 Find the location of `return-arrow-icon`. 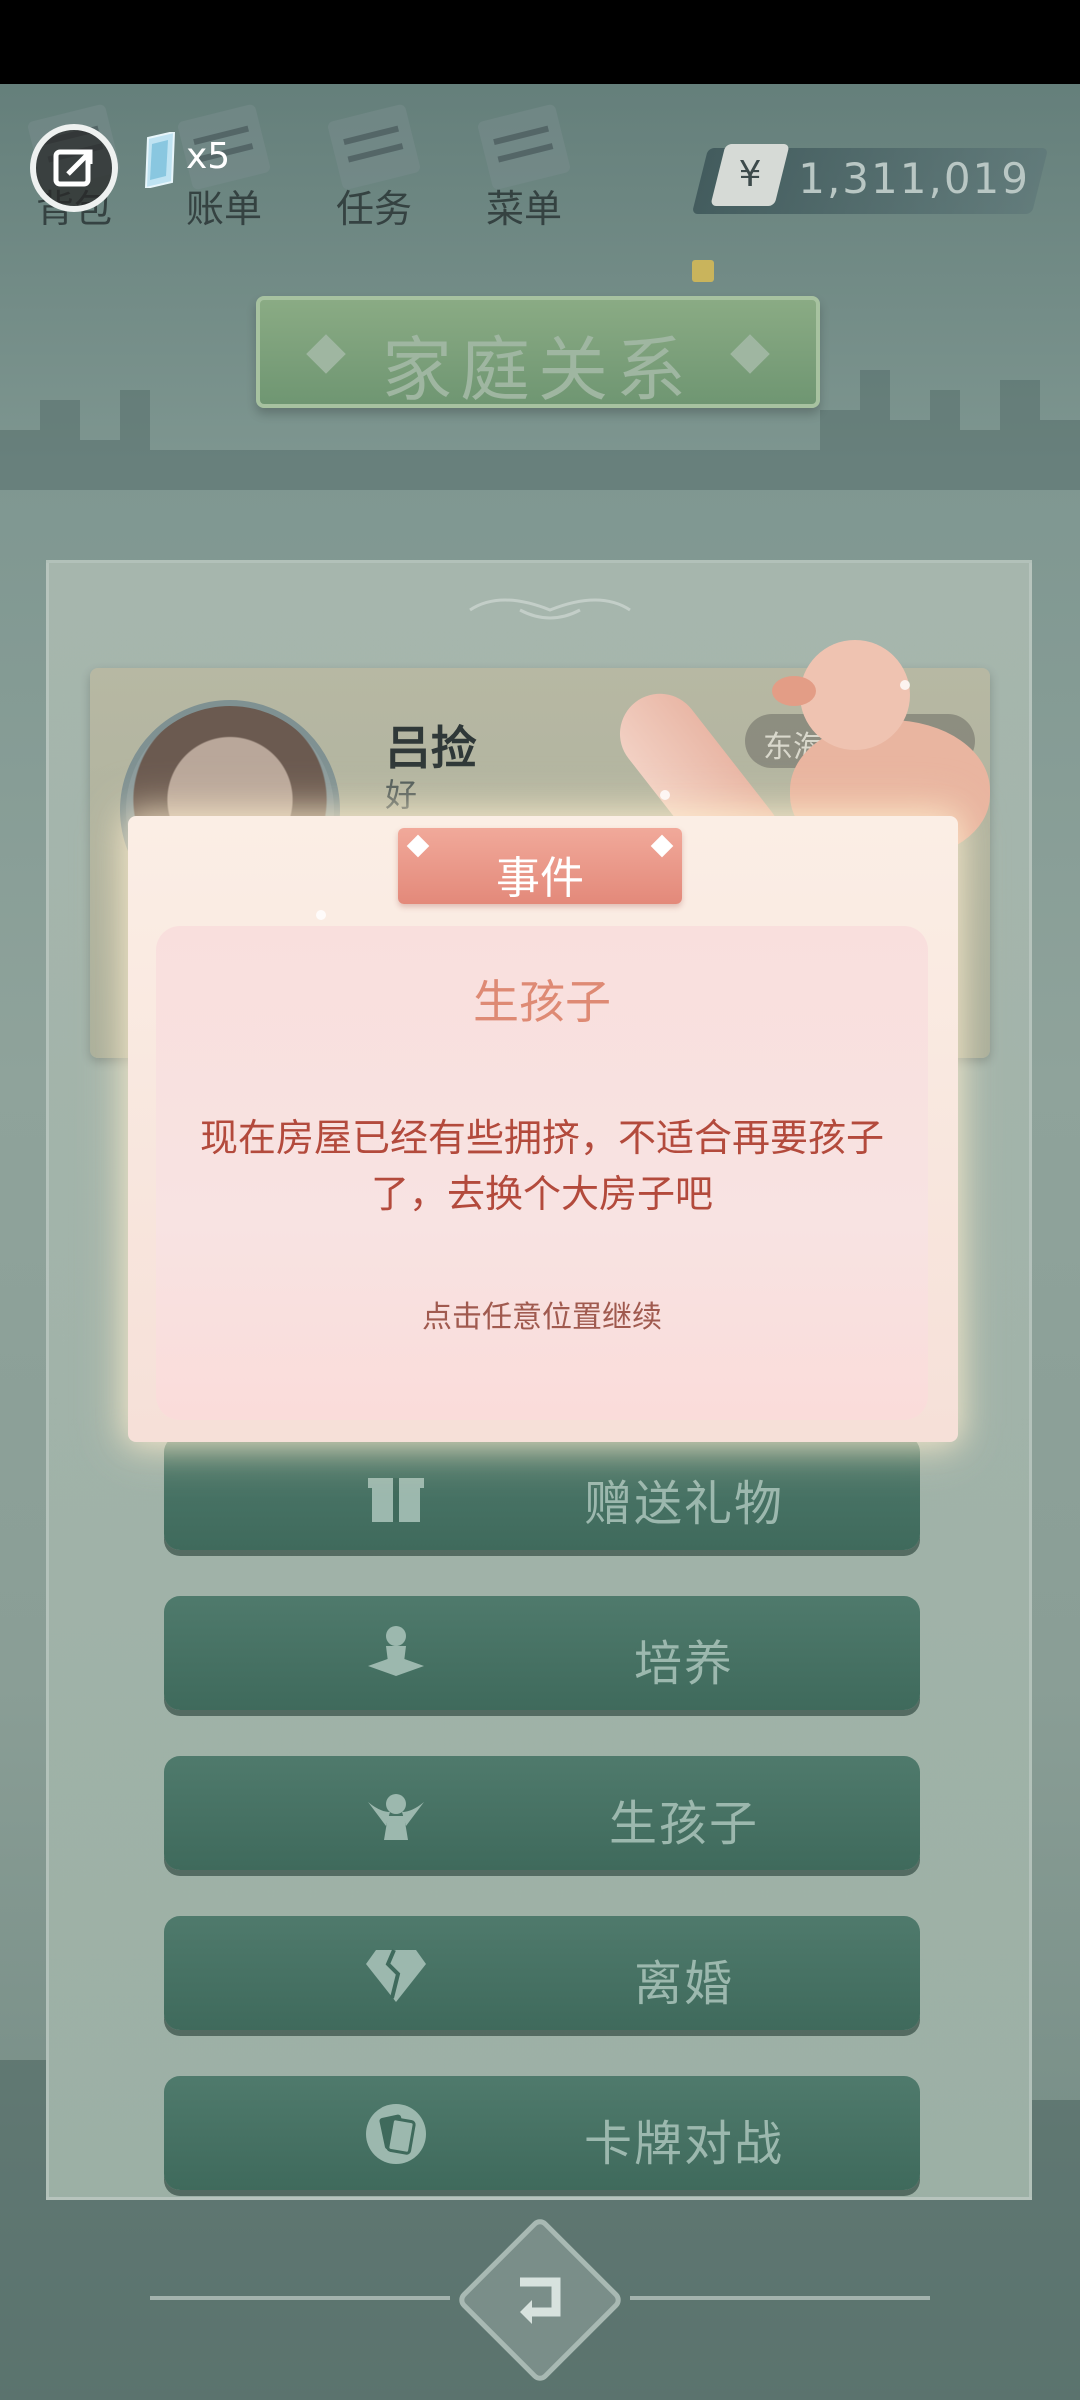

return-arrow-icon is located at coordinates (540, 2300).